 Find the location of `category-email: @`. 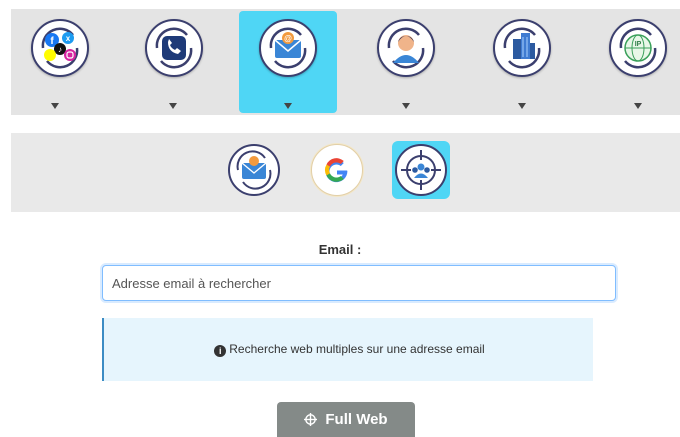

category-email: @ is located at coordinates (288, 62).